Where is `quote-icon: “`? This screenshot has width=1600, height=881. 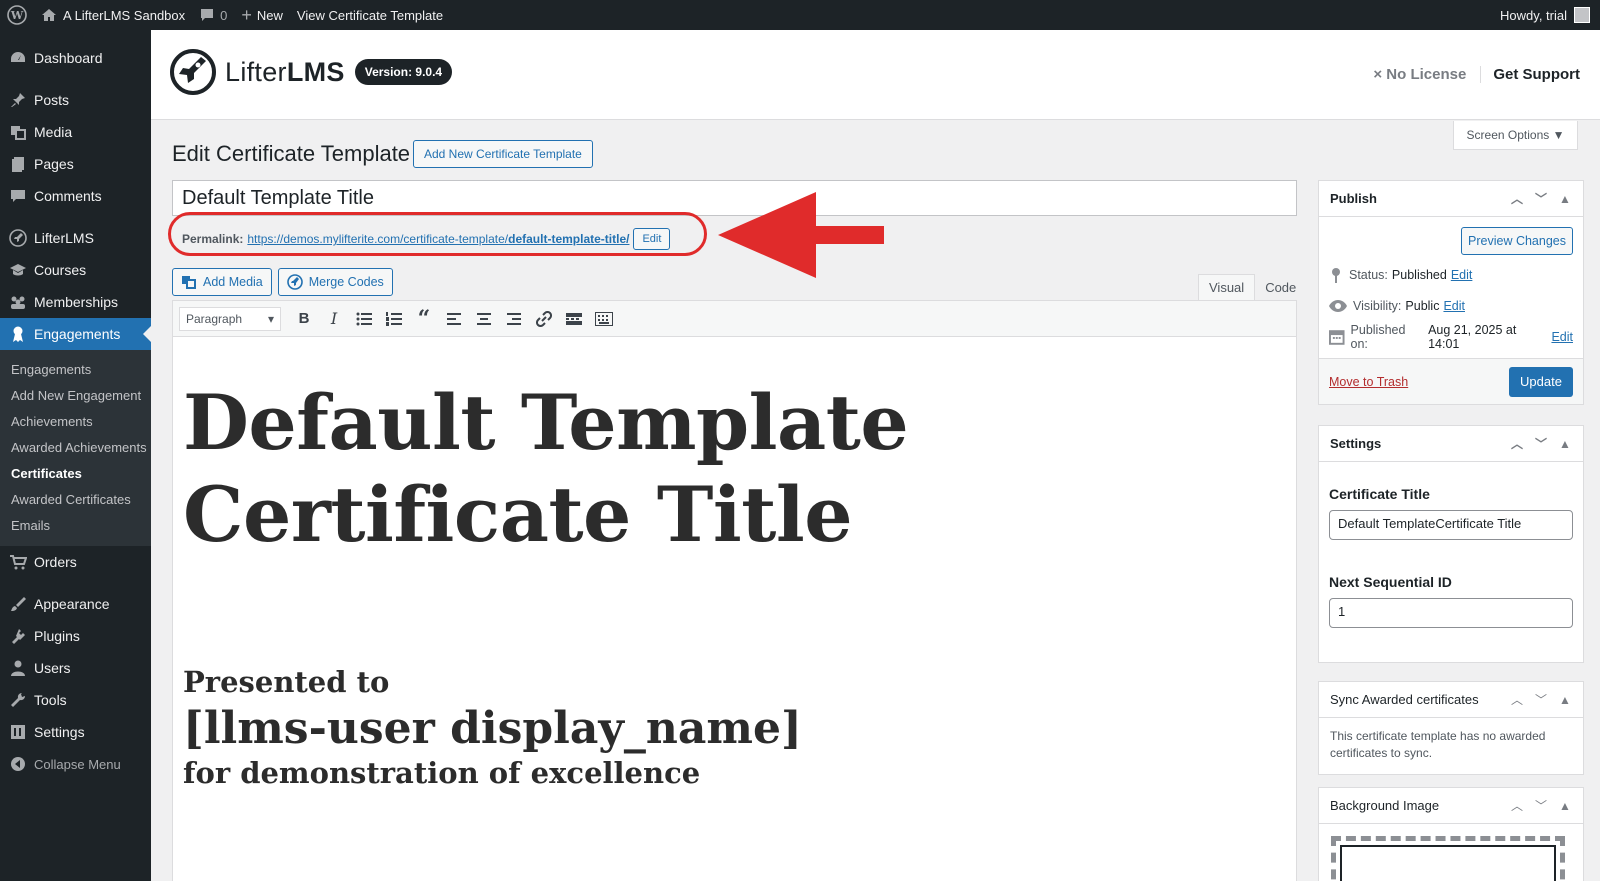 quote-icon: “ is located at coordinates (424, 318).